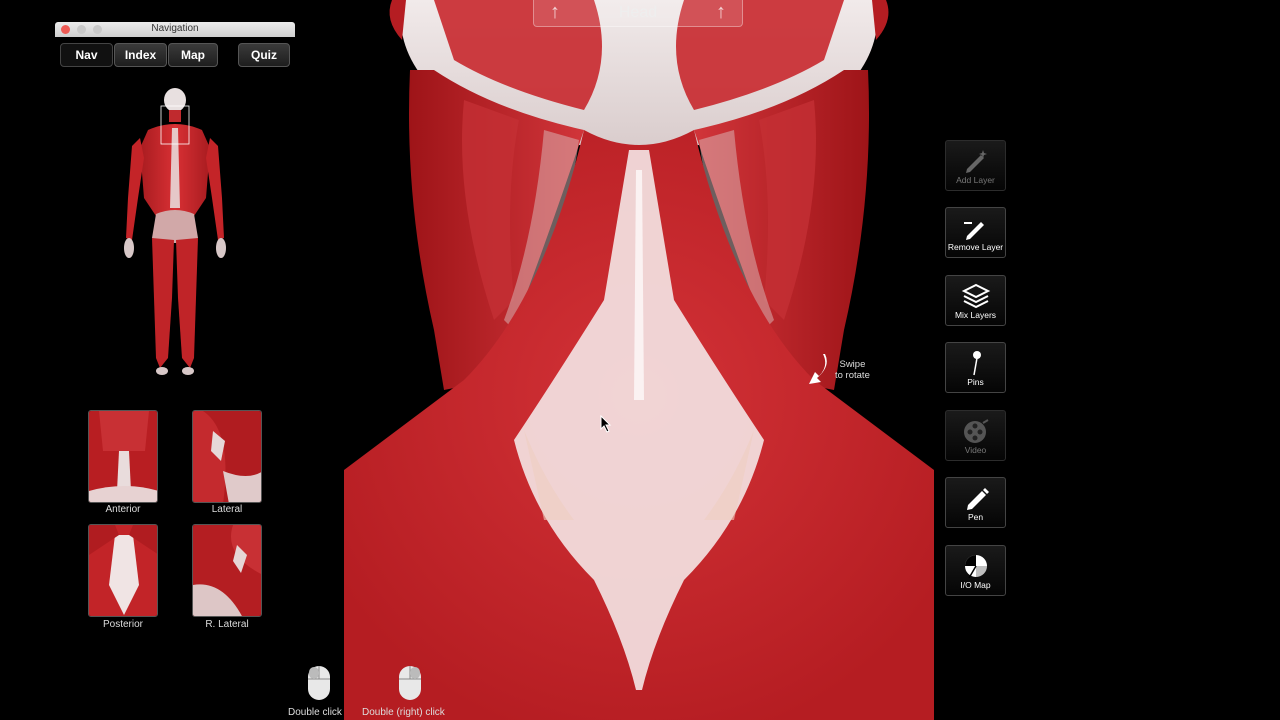 Image resolution: width=1280 pixels, height=720 pixels. I want to click on view-label-r-lateral: R. Lateral, so click(227, 624).